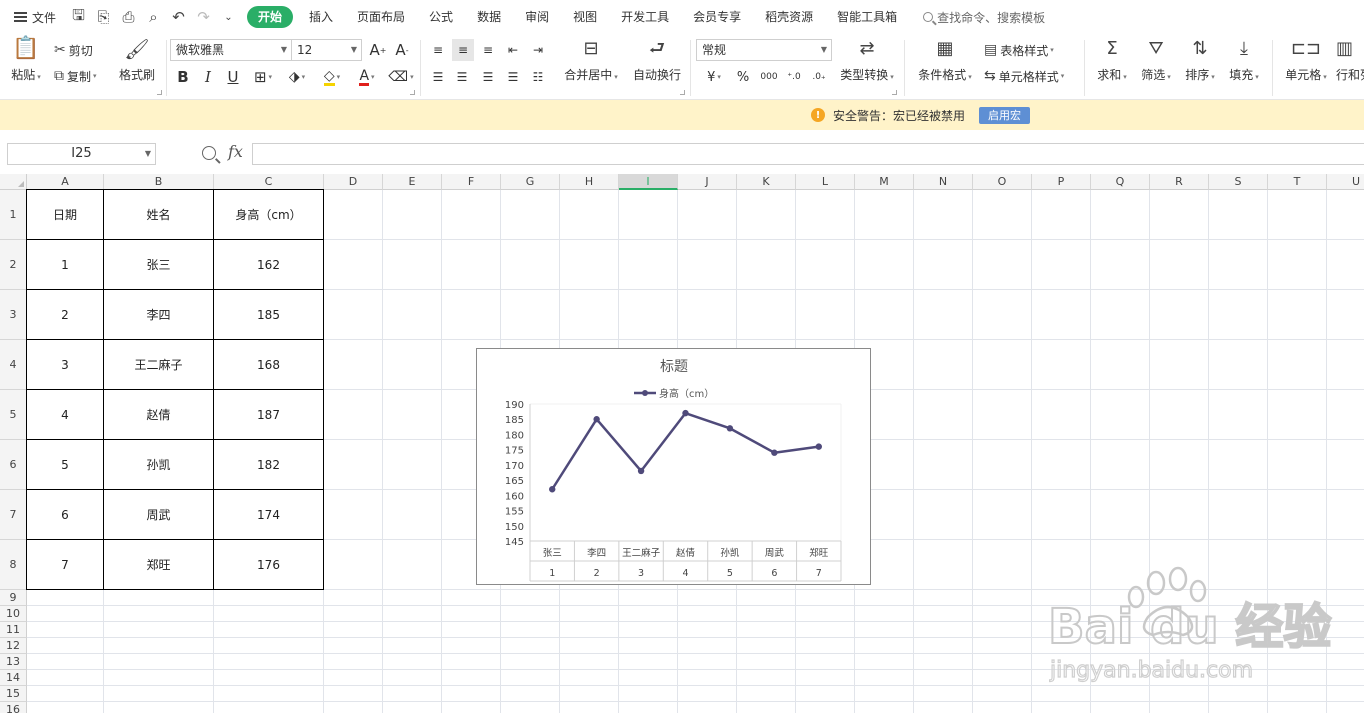 The width and height of the screenshot is (1364, 713). What do you see at coordinates (159, 182) in the screenshot?
I see `column-header-B: B` at bounding box center [159, 182].